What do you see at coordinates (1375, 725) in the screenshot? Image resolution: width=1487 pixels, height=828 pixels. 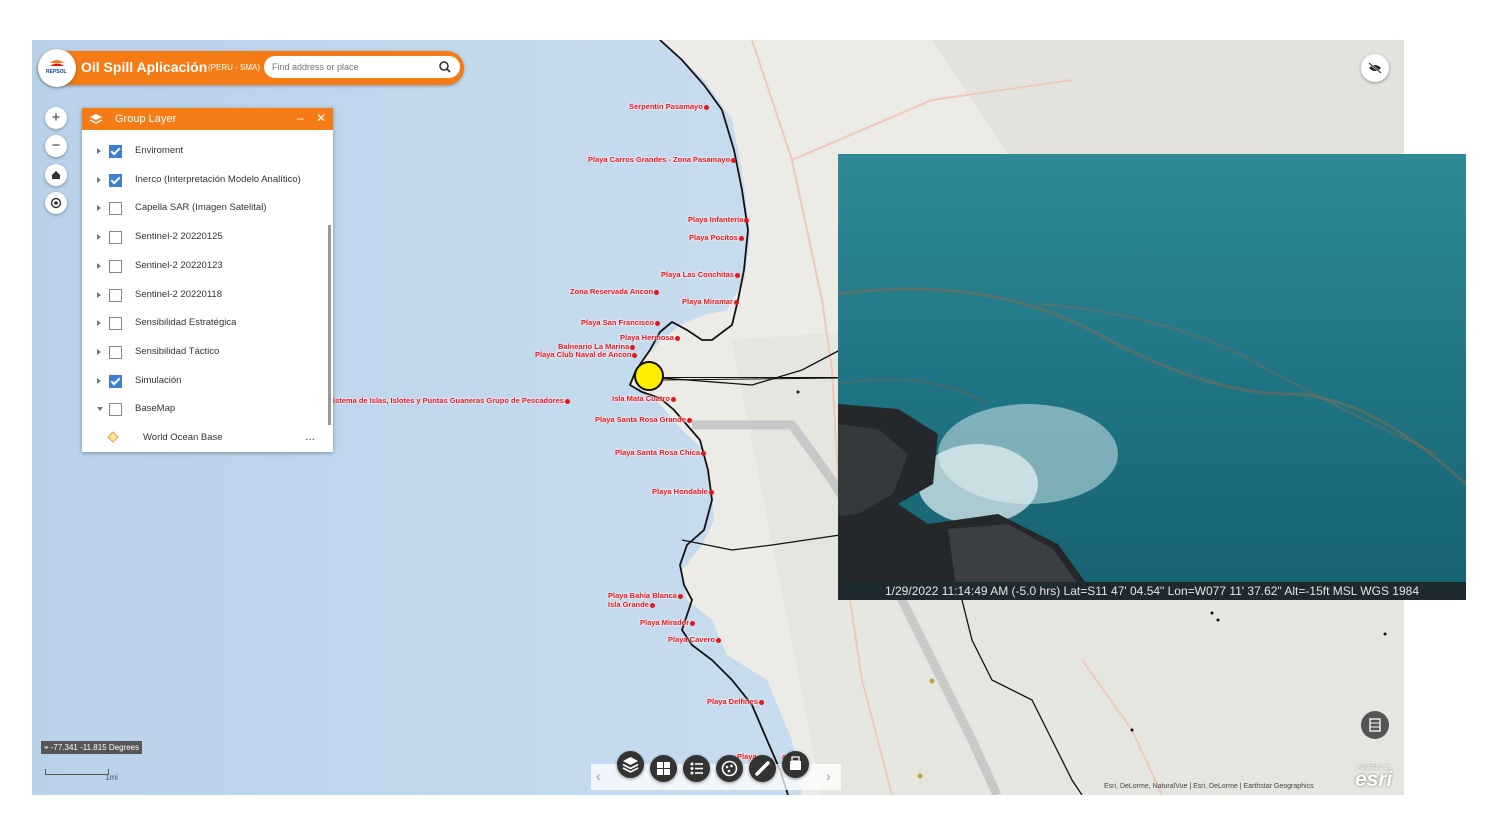 I see `table-button` at bounding box center [1375, 725].